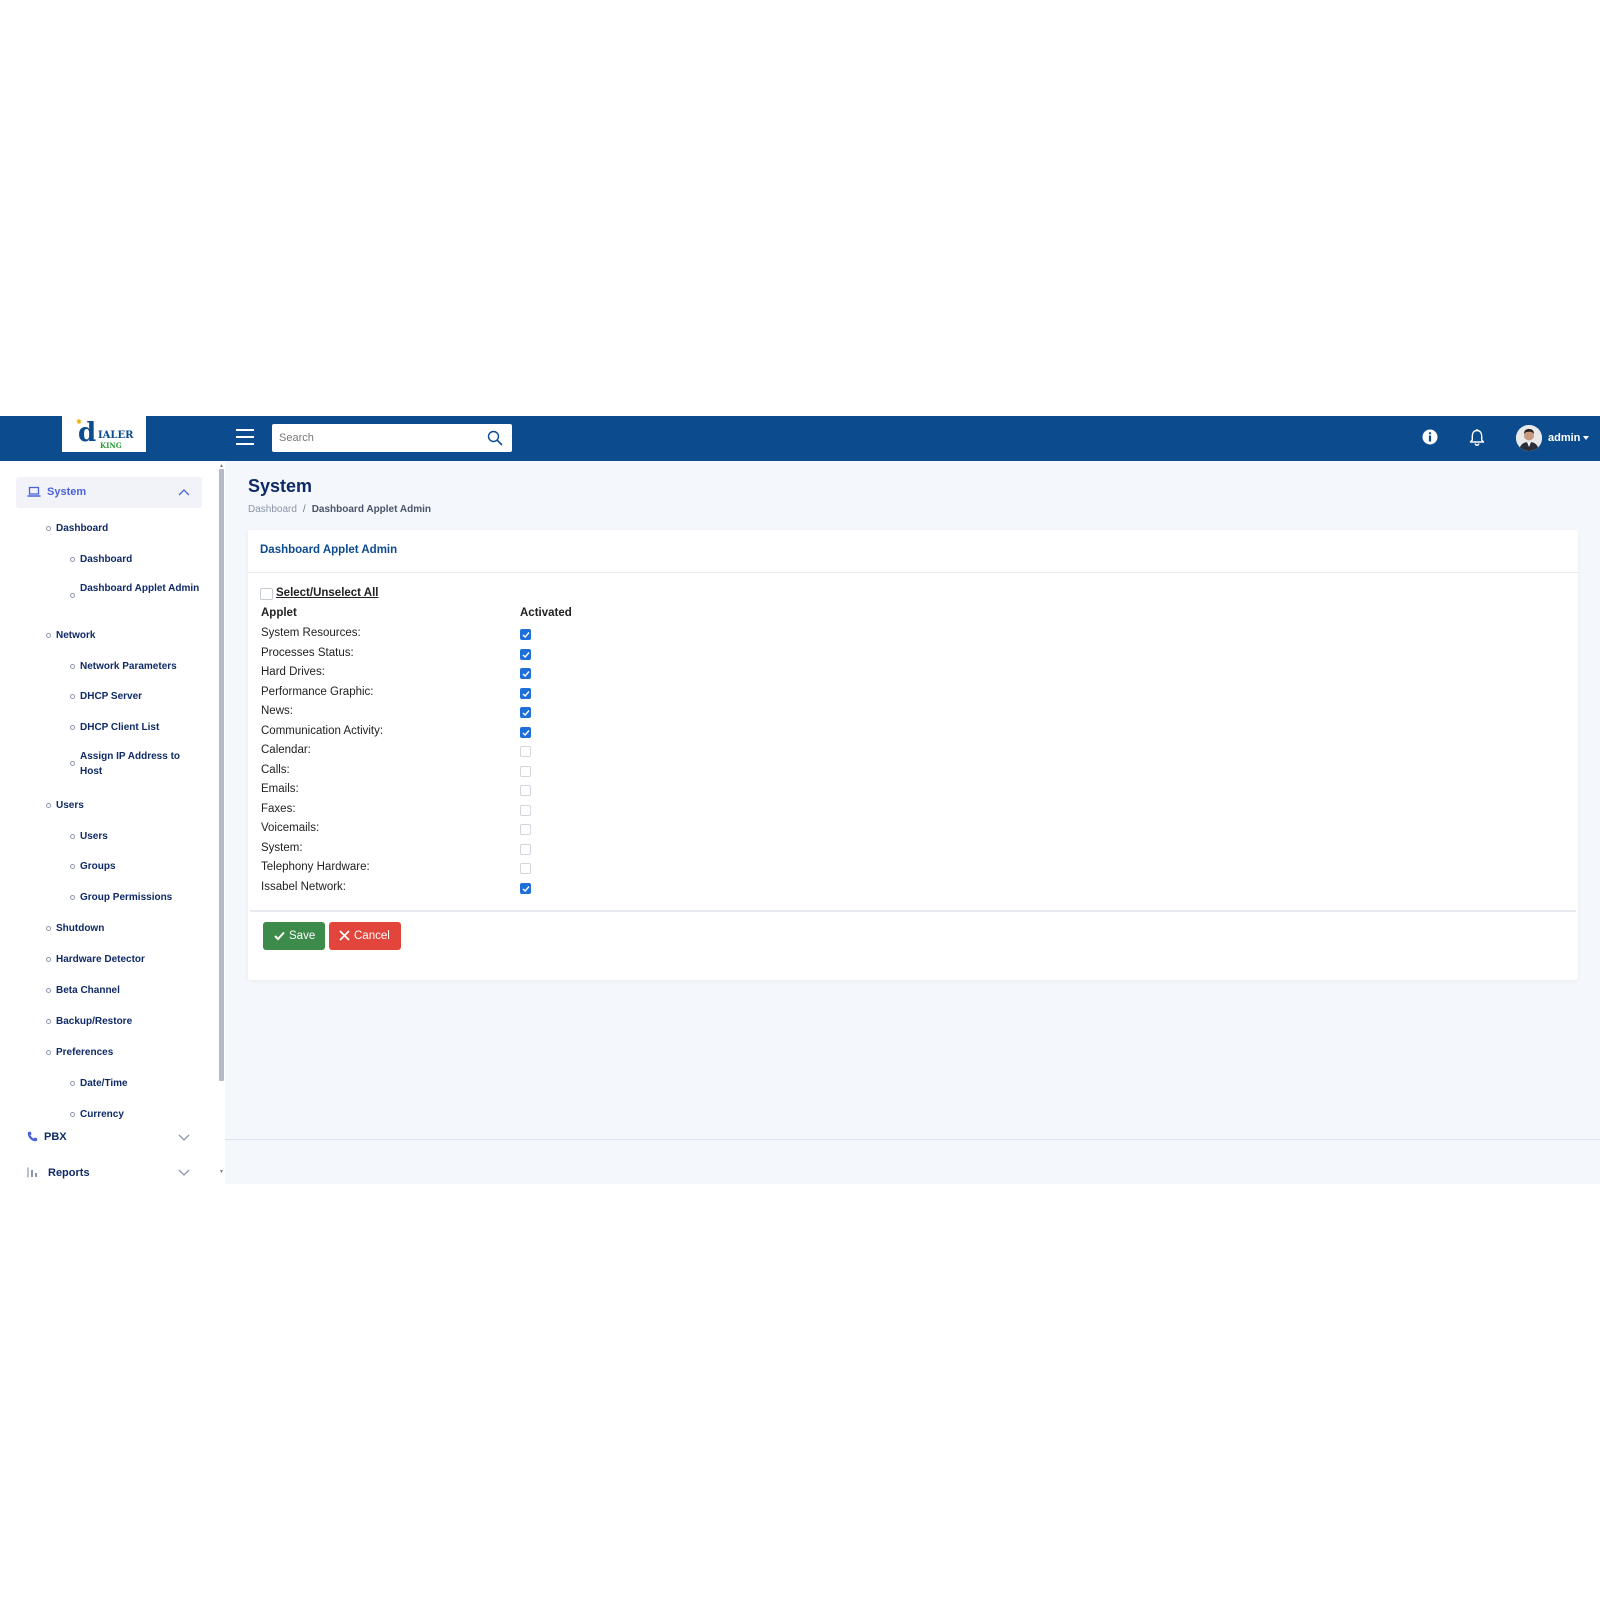 The height and width of the screenshot is (1600, 1600). What do you see at coordinates (279, 936) in the screenshot?
I see `check-icon` at bounding box center [279, 936].